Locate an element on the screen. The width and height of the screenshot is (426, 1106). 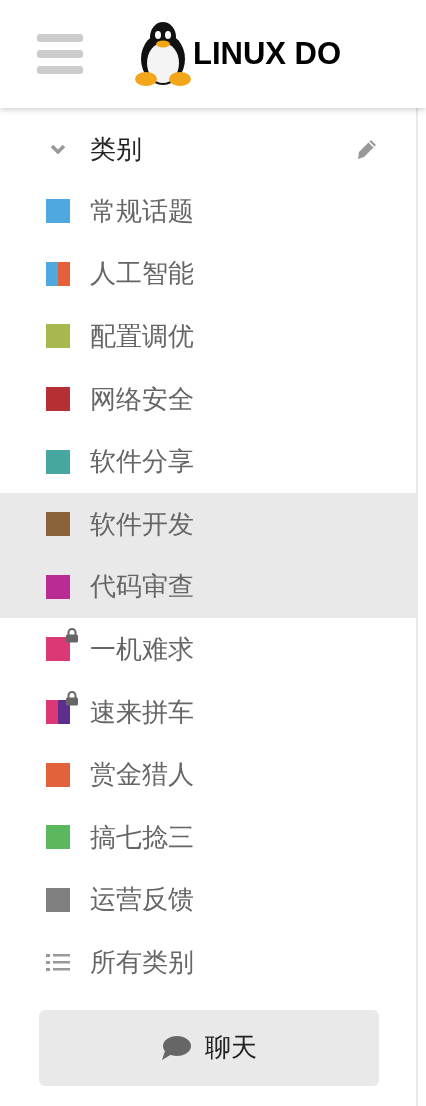
list-icon is located at coordinates (58, 962).